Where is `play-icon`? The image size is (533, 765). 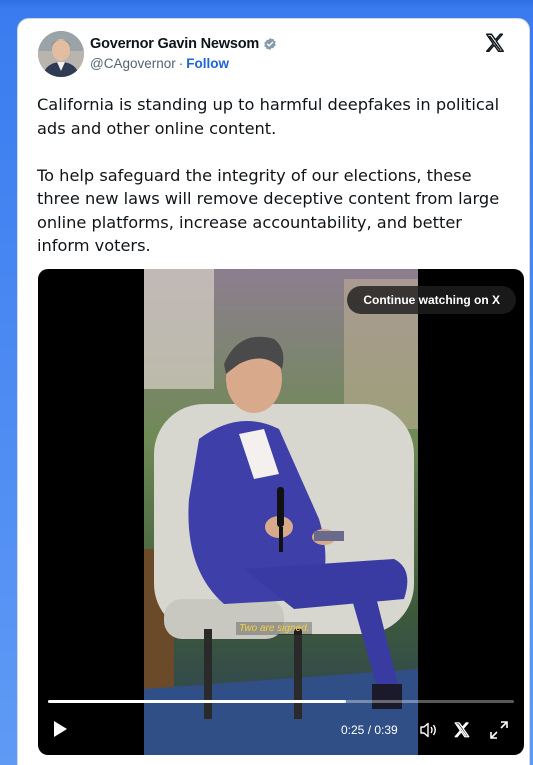 play-icon is located at coordinates (60, 729).